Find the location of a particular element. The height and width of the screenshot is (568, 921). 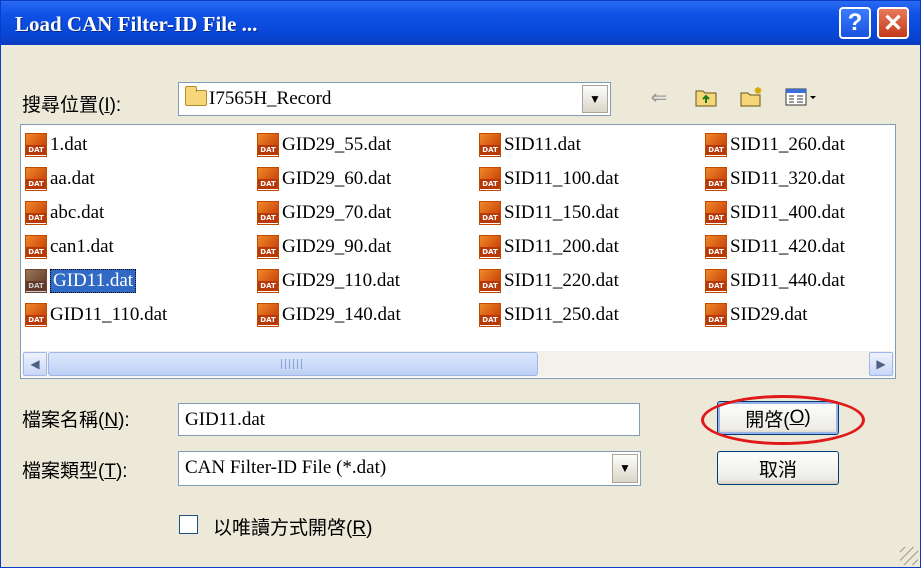

file-name: SID29.dat is located at coordinates (769, 314).